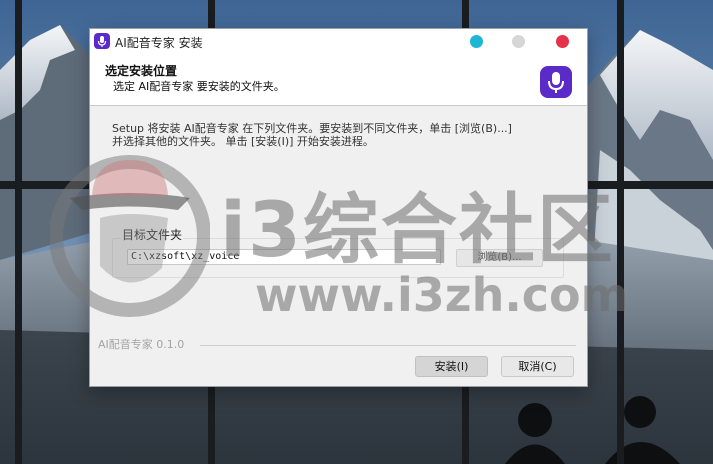 The image size is (713, 464). What do you see at coordinates (476, 41) in the screenshot?
I see `minimize-button` at bounding box center [476, 41].